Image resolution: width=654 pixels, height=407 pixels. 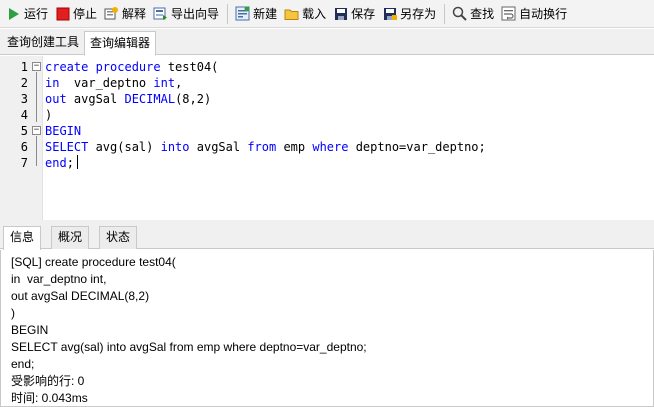 What do you see at coordinates (62, 13) in the screenshot?
I see `stop-icon` at bounding box center [62, 13].